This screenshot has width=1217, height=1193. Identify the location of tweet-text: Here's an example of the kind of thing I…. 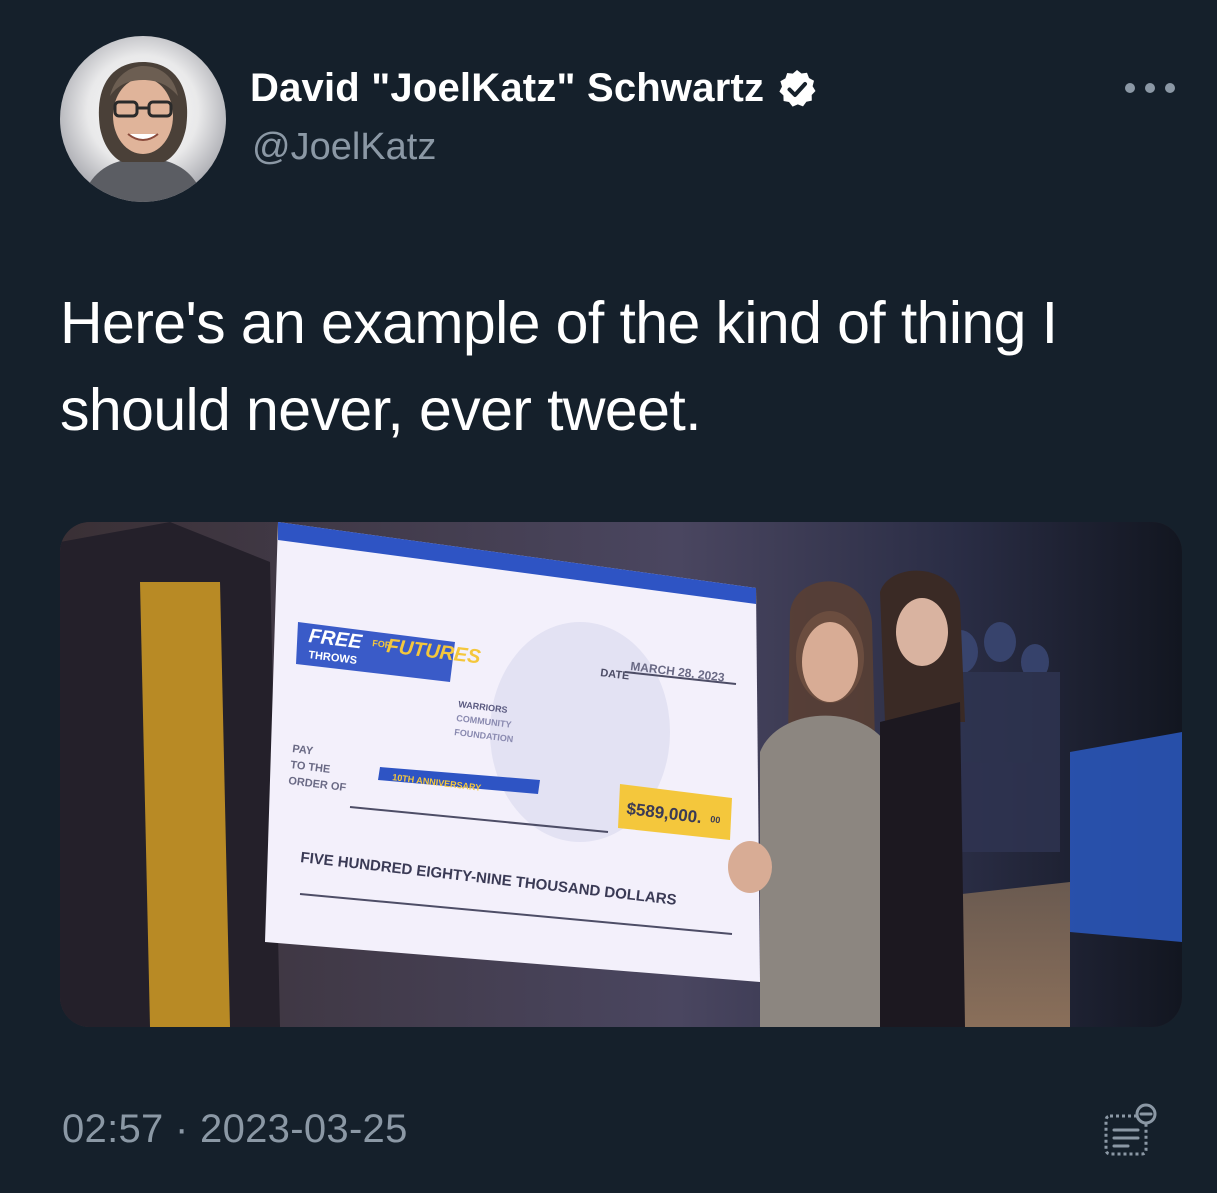
(559, 366).